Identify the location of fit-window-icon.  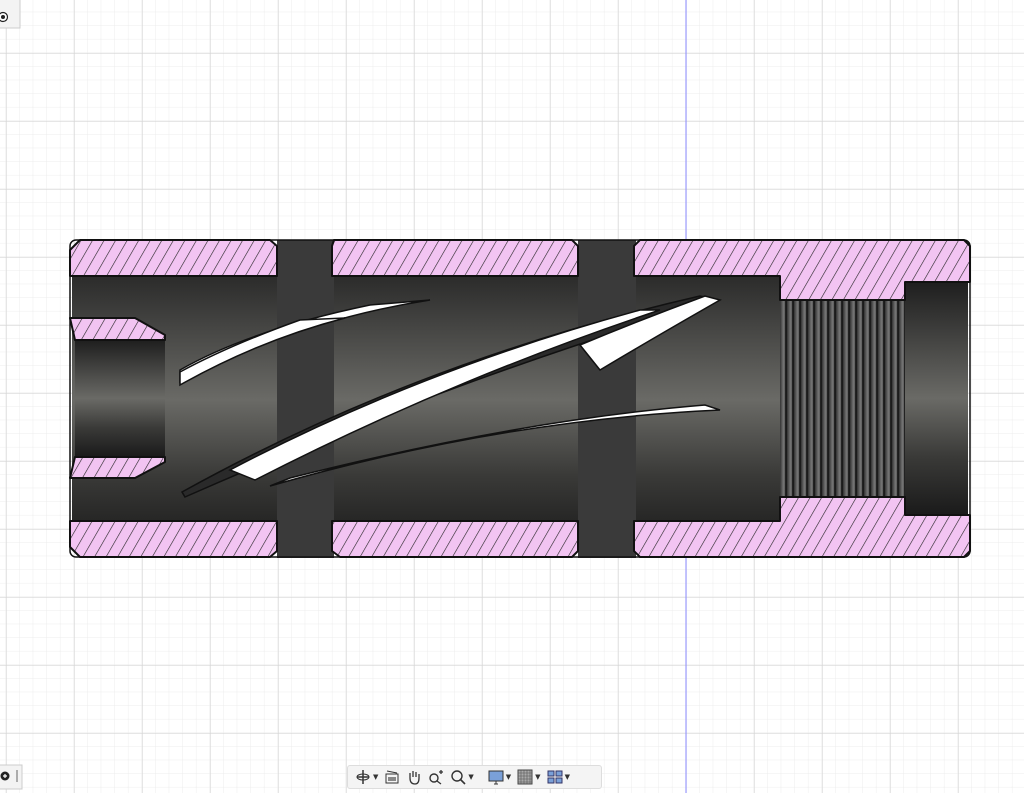
(458, 777).